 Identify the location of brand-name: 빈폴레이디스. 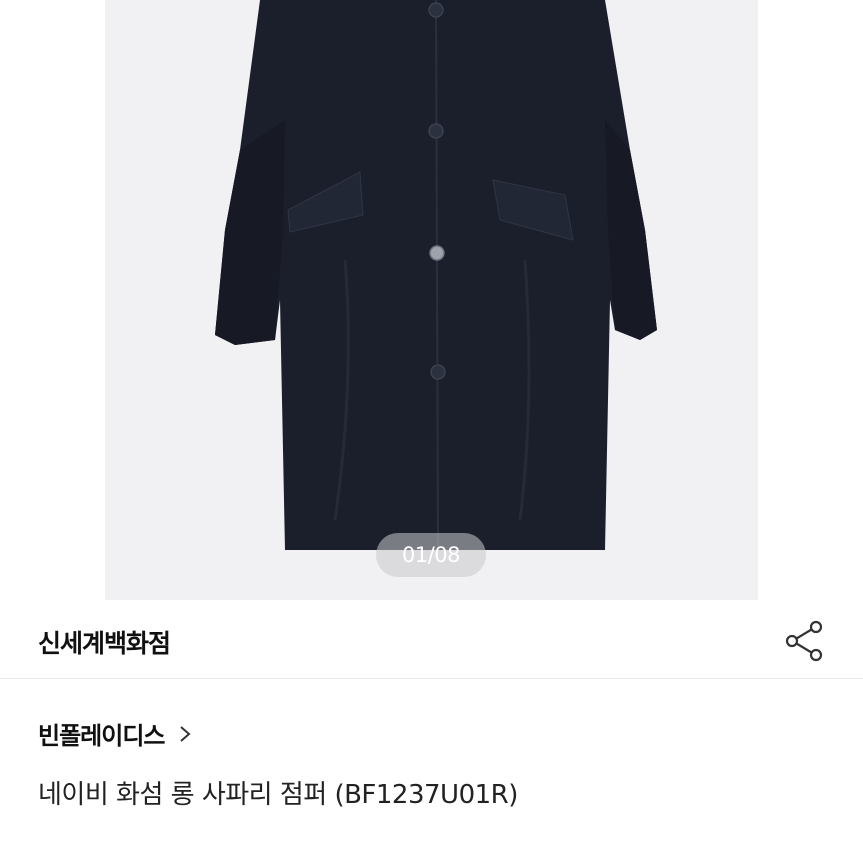
(101, 736).